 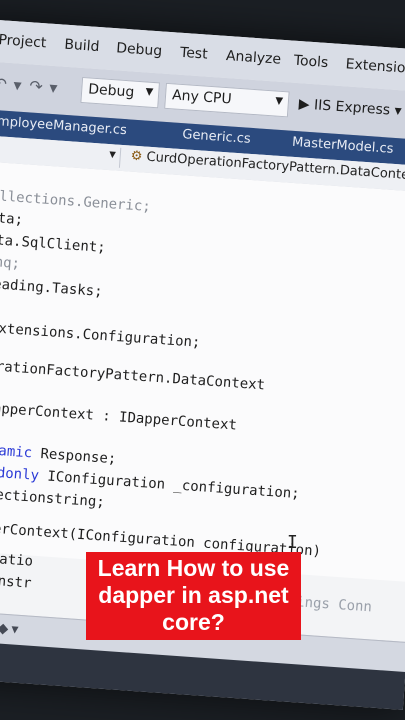 I want to click on menu-tools: Tools, so click(x=311, y=62).